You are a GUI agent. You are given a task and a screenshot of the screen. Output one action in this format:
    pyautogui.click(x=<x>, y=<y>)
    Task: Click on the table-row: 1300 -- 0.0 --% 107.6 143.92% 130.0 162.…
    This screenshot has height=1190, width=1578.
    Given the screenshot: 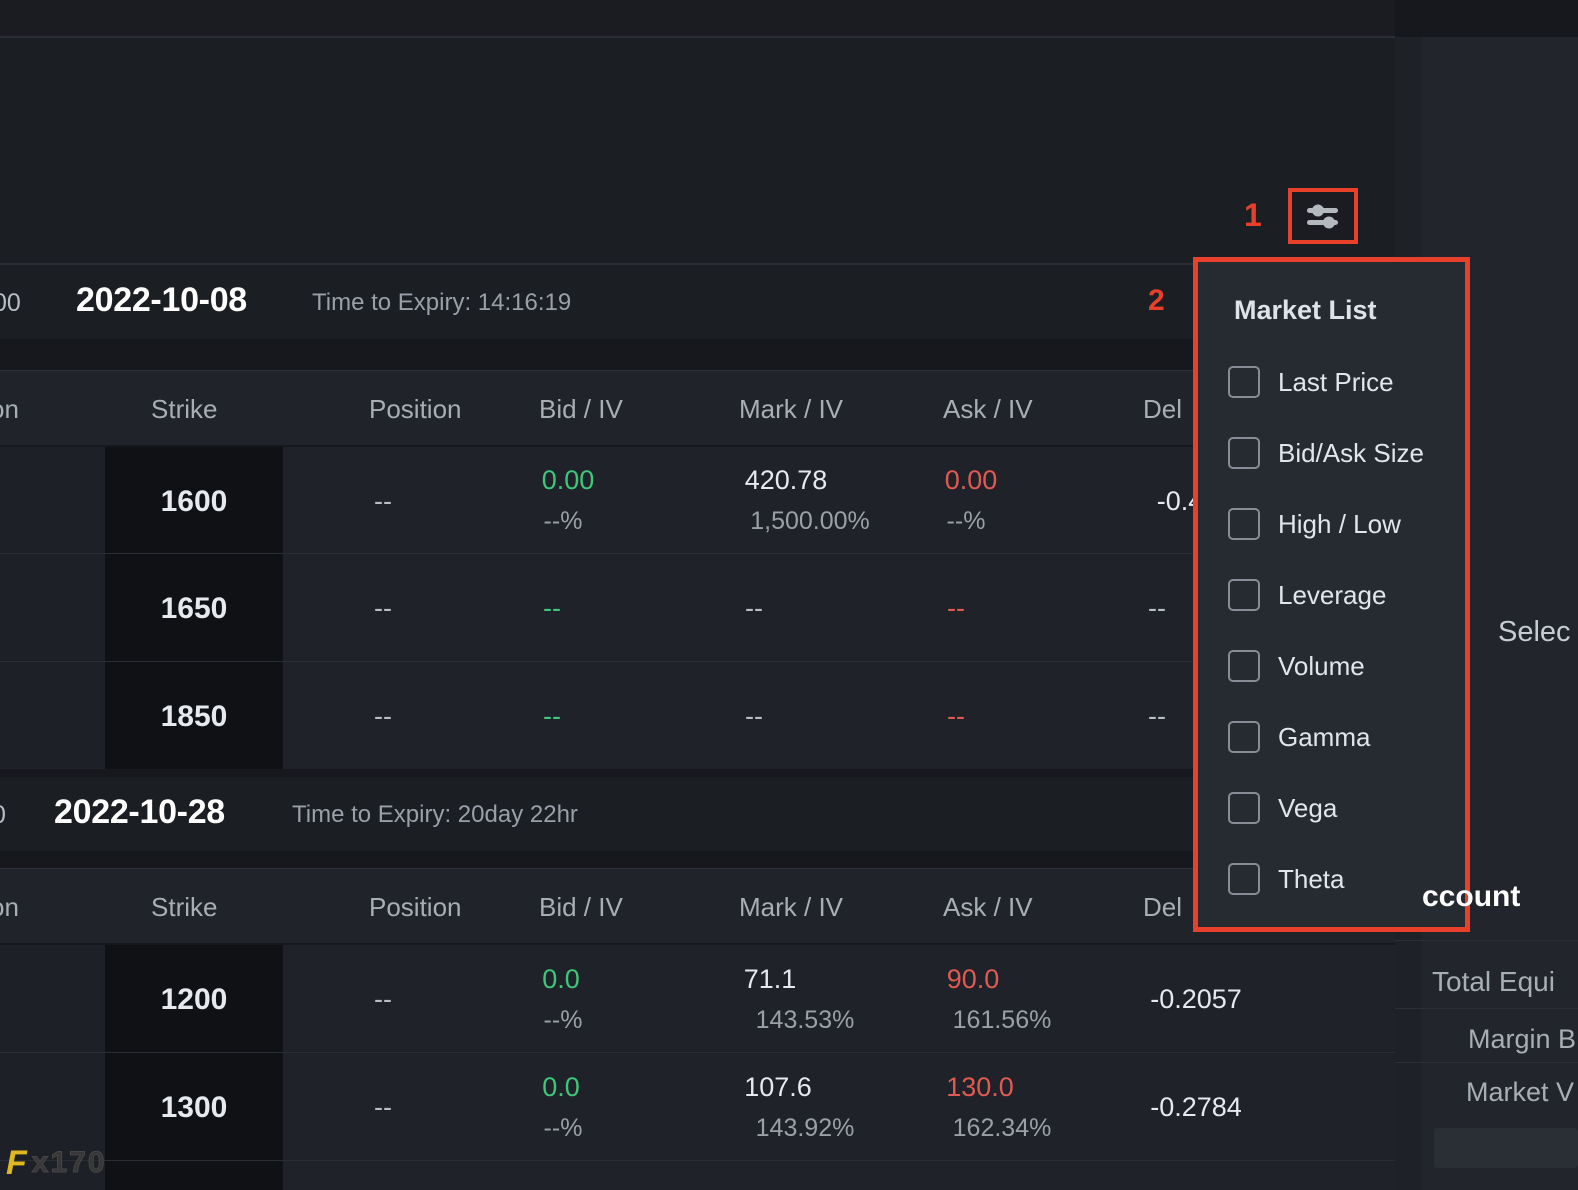 What is the action you would take?
    pyautogui.click(x=697, y=1106)
    